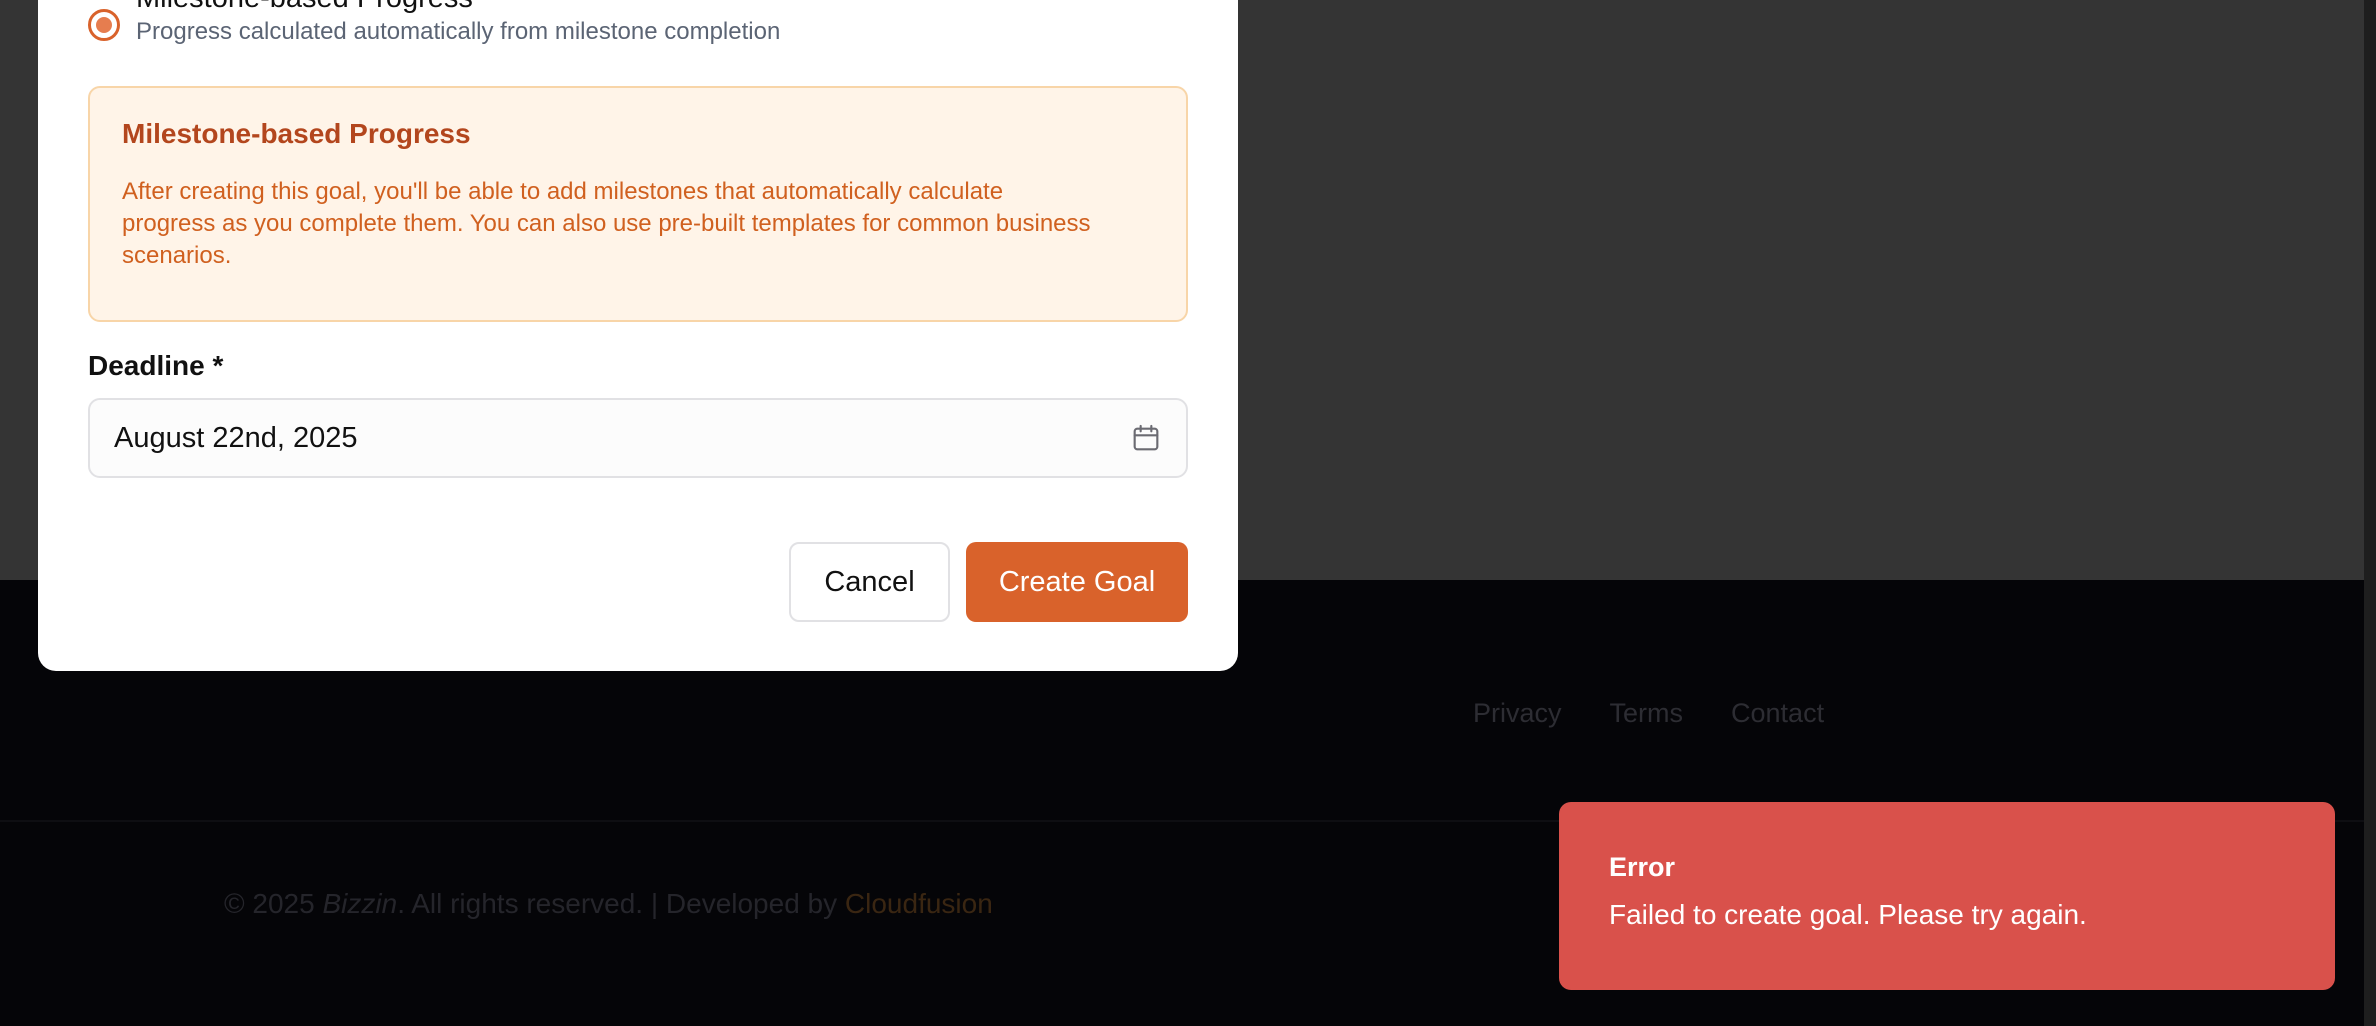  What do you see at coordinates (1777, 713) in the screenshot?
I see `footer-link-contact: Contact` at bounding box center [1777, 713].